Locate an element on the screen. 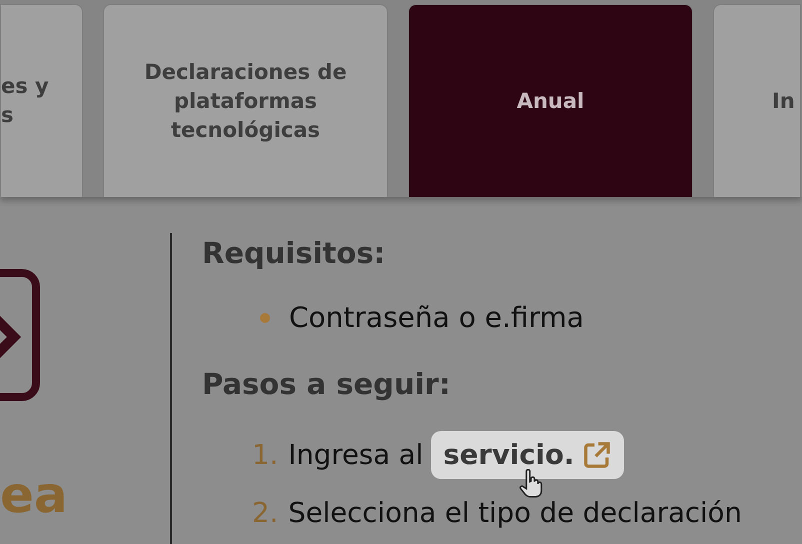  tab: Anual is located at coordinates (550, 100).